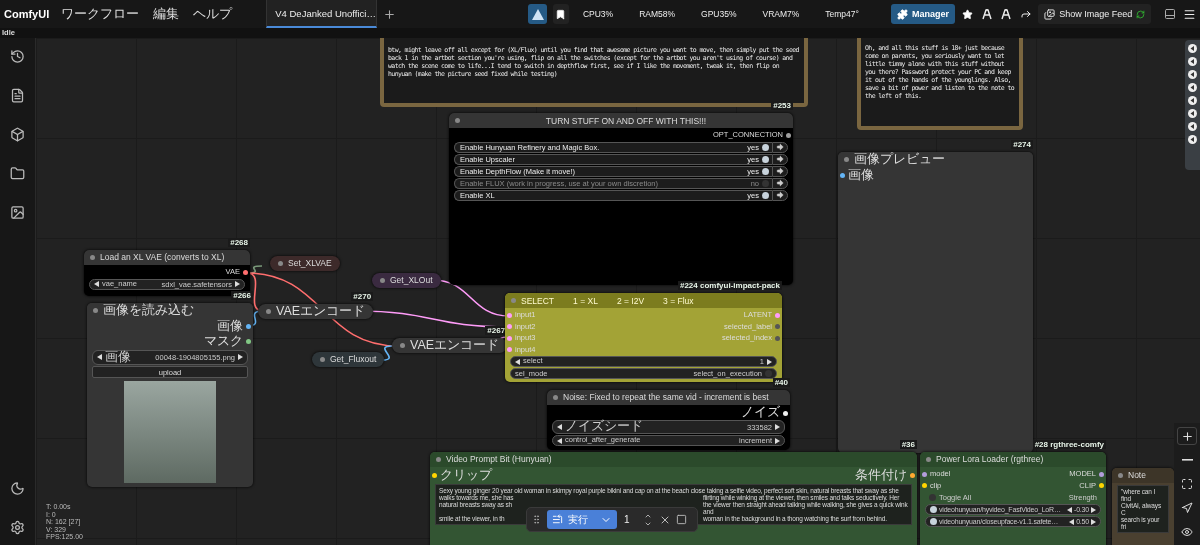 The image size is (1200, 545). Describe the element at coordinates (1013, 459) in the screenshot. I see `node-header: Power Lora Loader (rgthree)` at that location.